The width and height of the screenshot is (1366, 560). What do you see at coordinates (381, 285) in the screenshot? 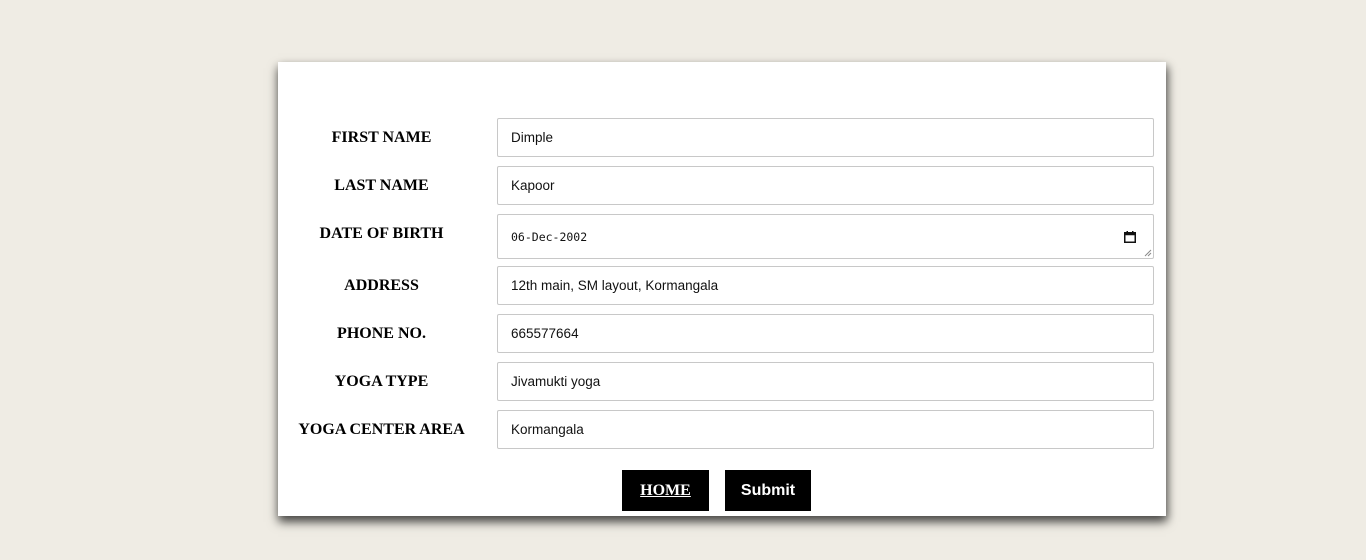
I see `address-label: ADDRESS` at bounding box center [381, 285].